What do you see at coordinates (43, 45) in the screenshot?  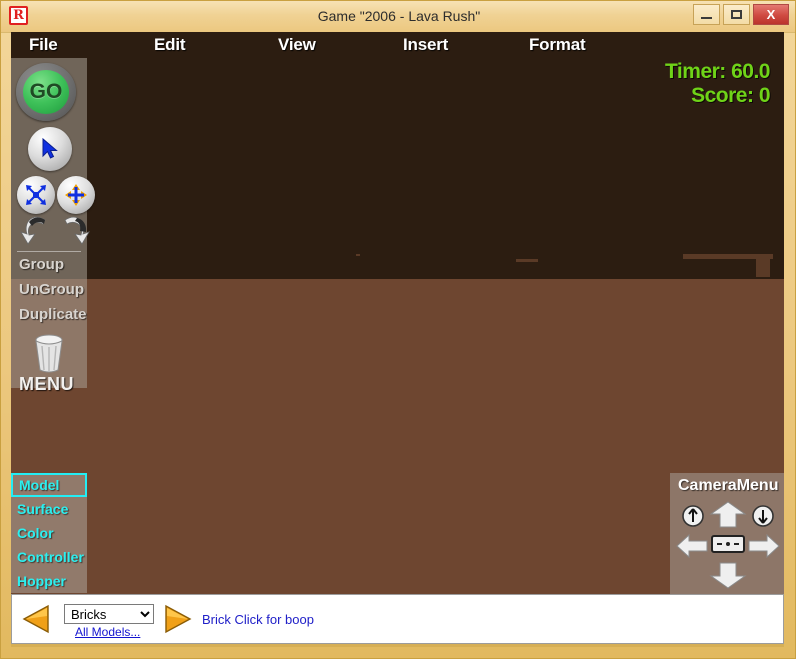 I see `menu-item-file: File` at bounding box center [43, 45].